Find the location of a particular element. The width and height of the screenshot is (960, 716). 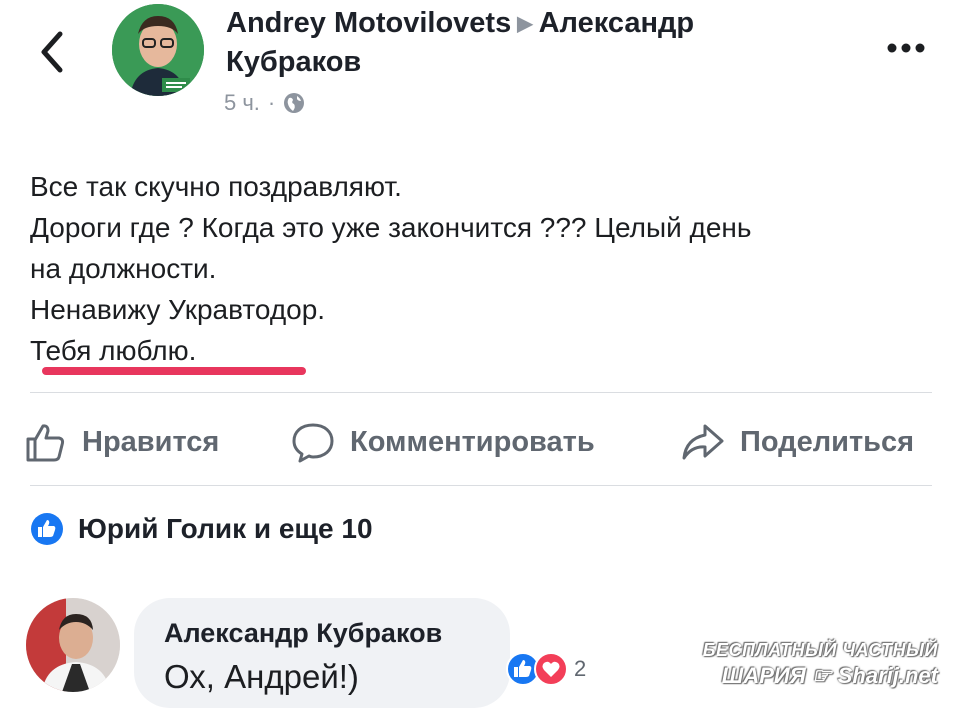

globe-icon is located at coordinates (294, 103).